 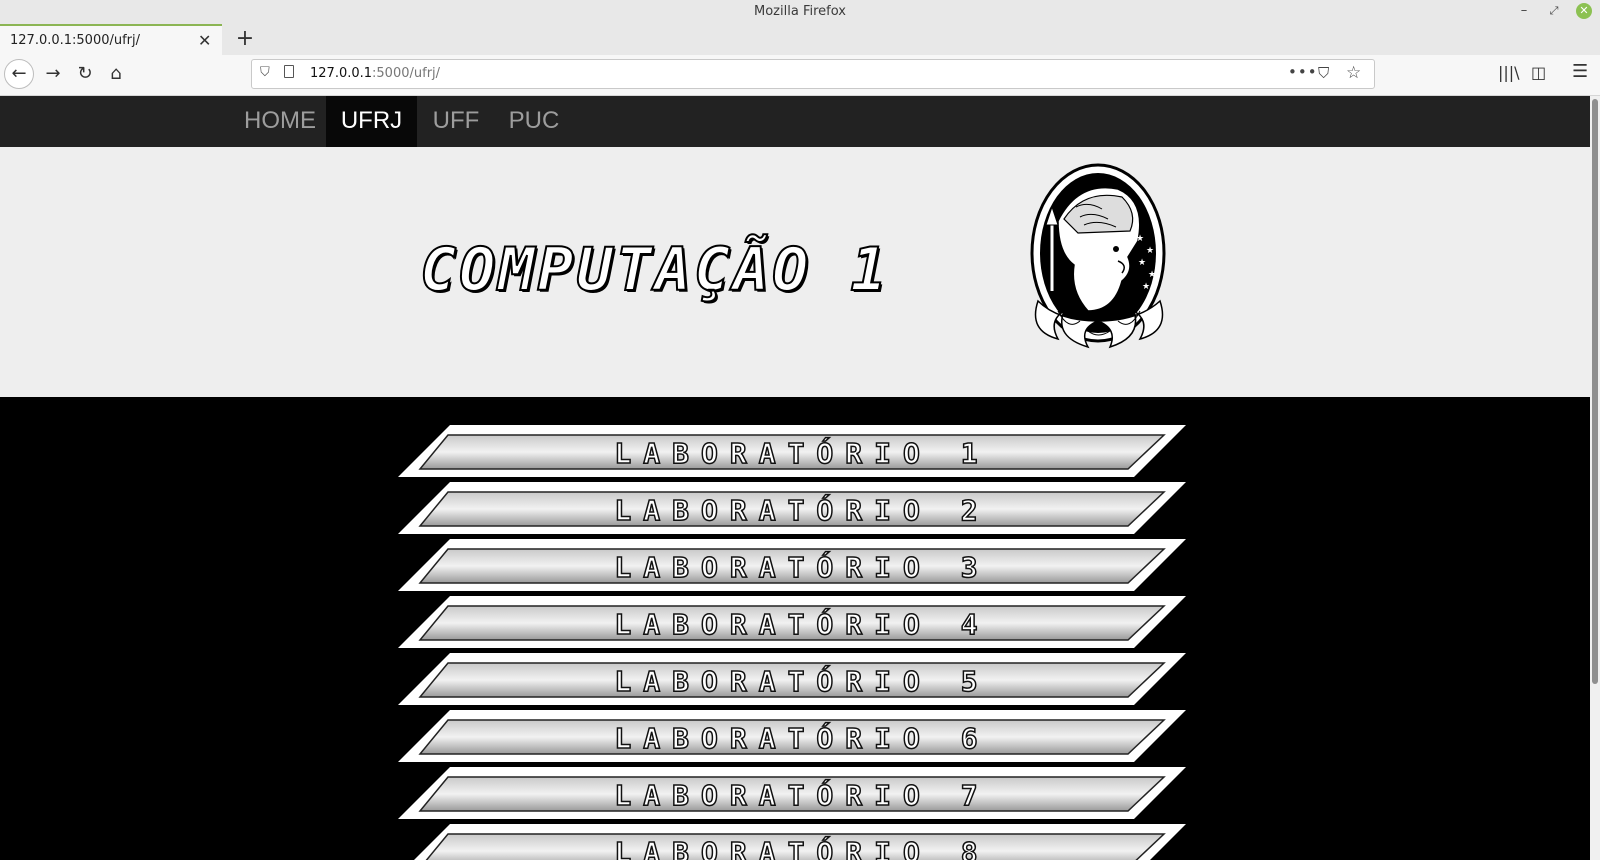 What do you see at coordinates (1353, 73) in the screenshot?
I see `bookmark-star-icon: ☆` at bounding box center [1353, 73].